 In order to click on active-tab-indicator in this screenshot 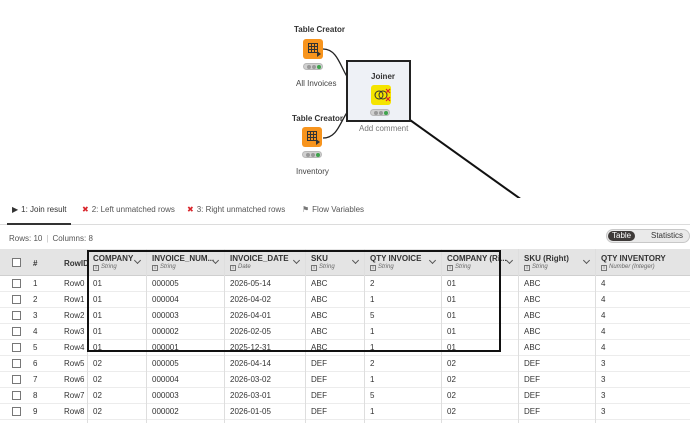, I will do `click(39, 224)`.